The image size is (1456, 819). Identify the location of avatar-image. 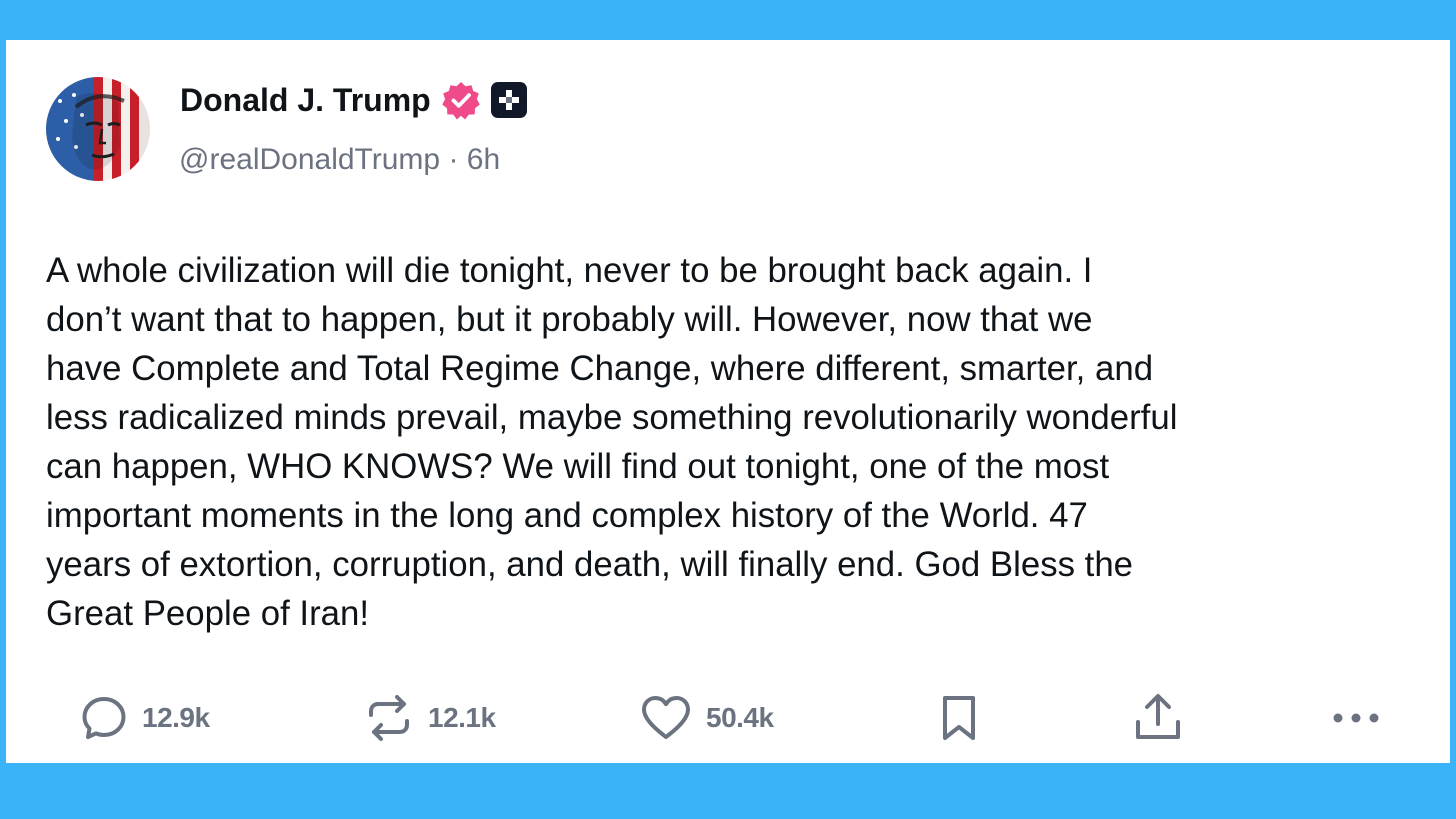
(98, 129).